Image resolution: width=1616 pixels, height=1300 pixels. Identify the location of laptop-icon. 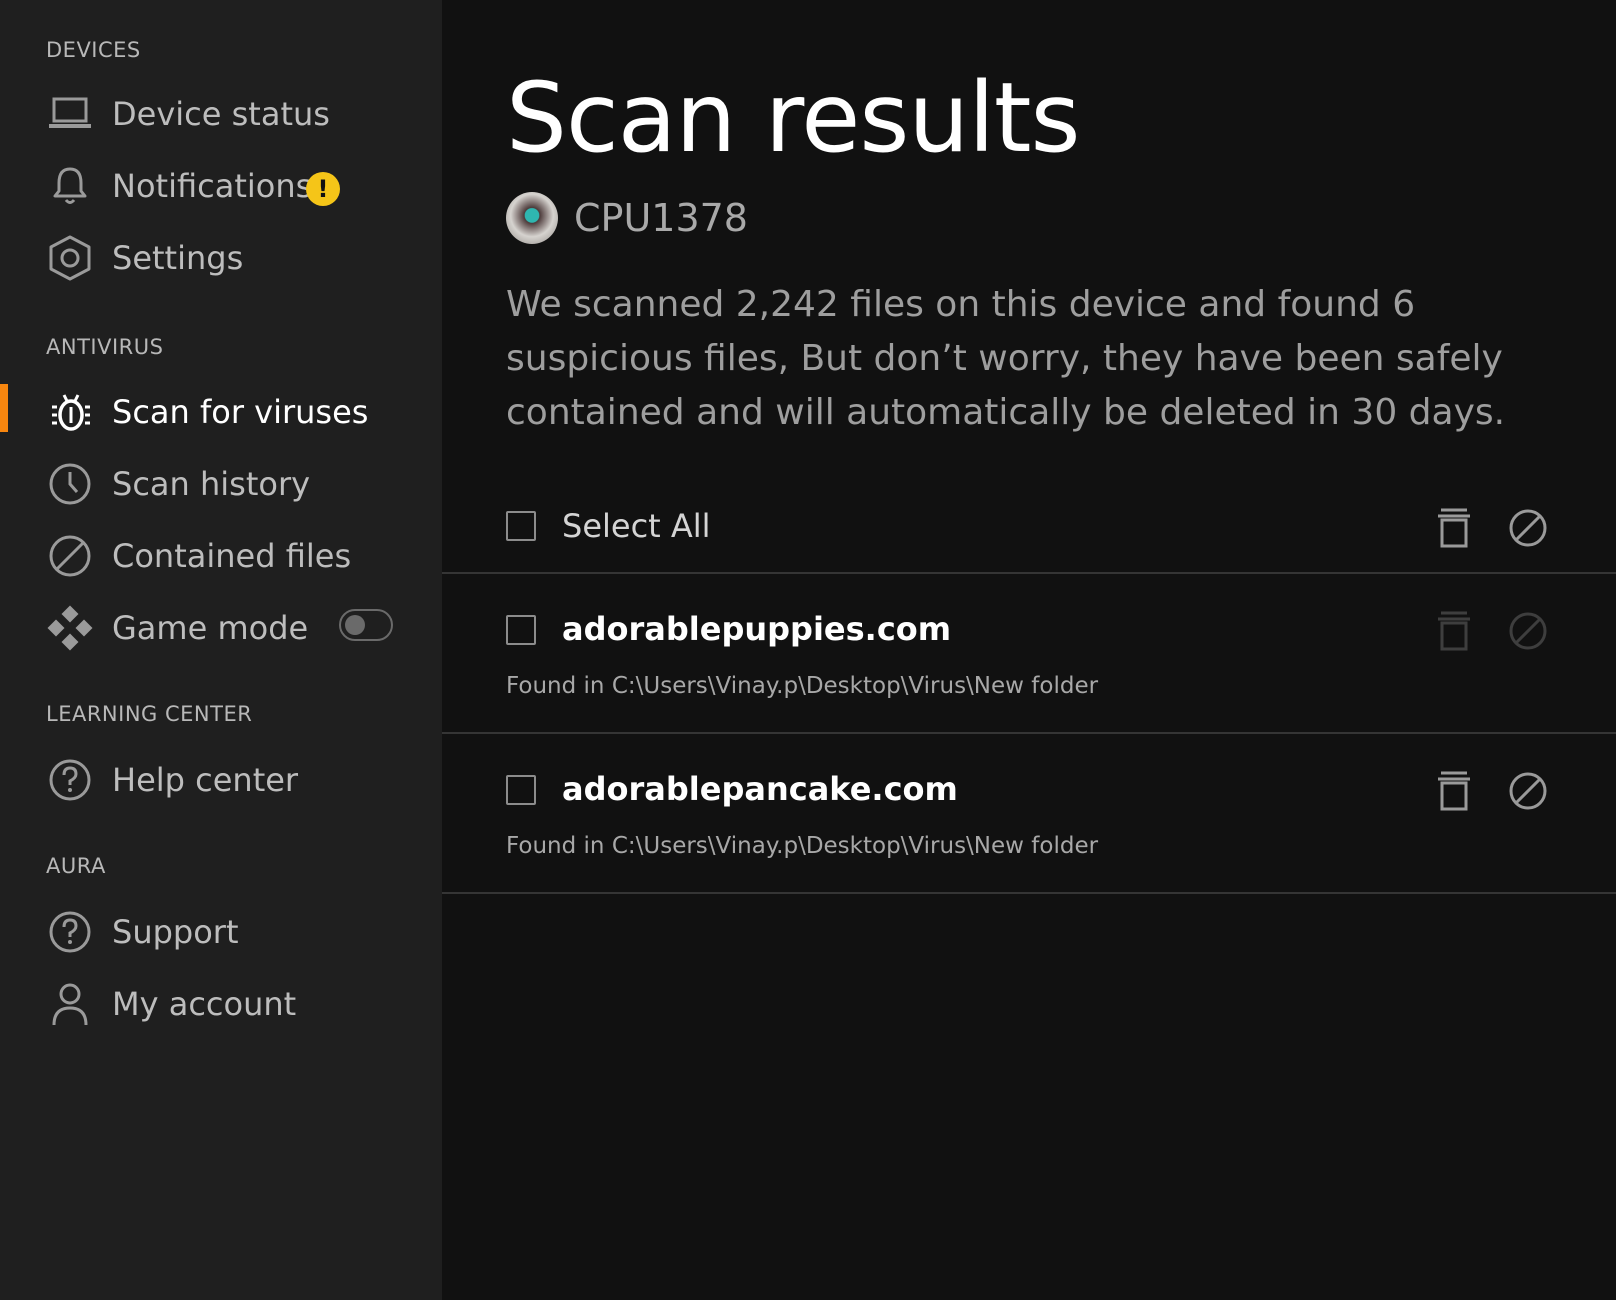
(70, 114).